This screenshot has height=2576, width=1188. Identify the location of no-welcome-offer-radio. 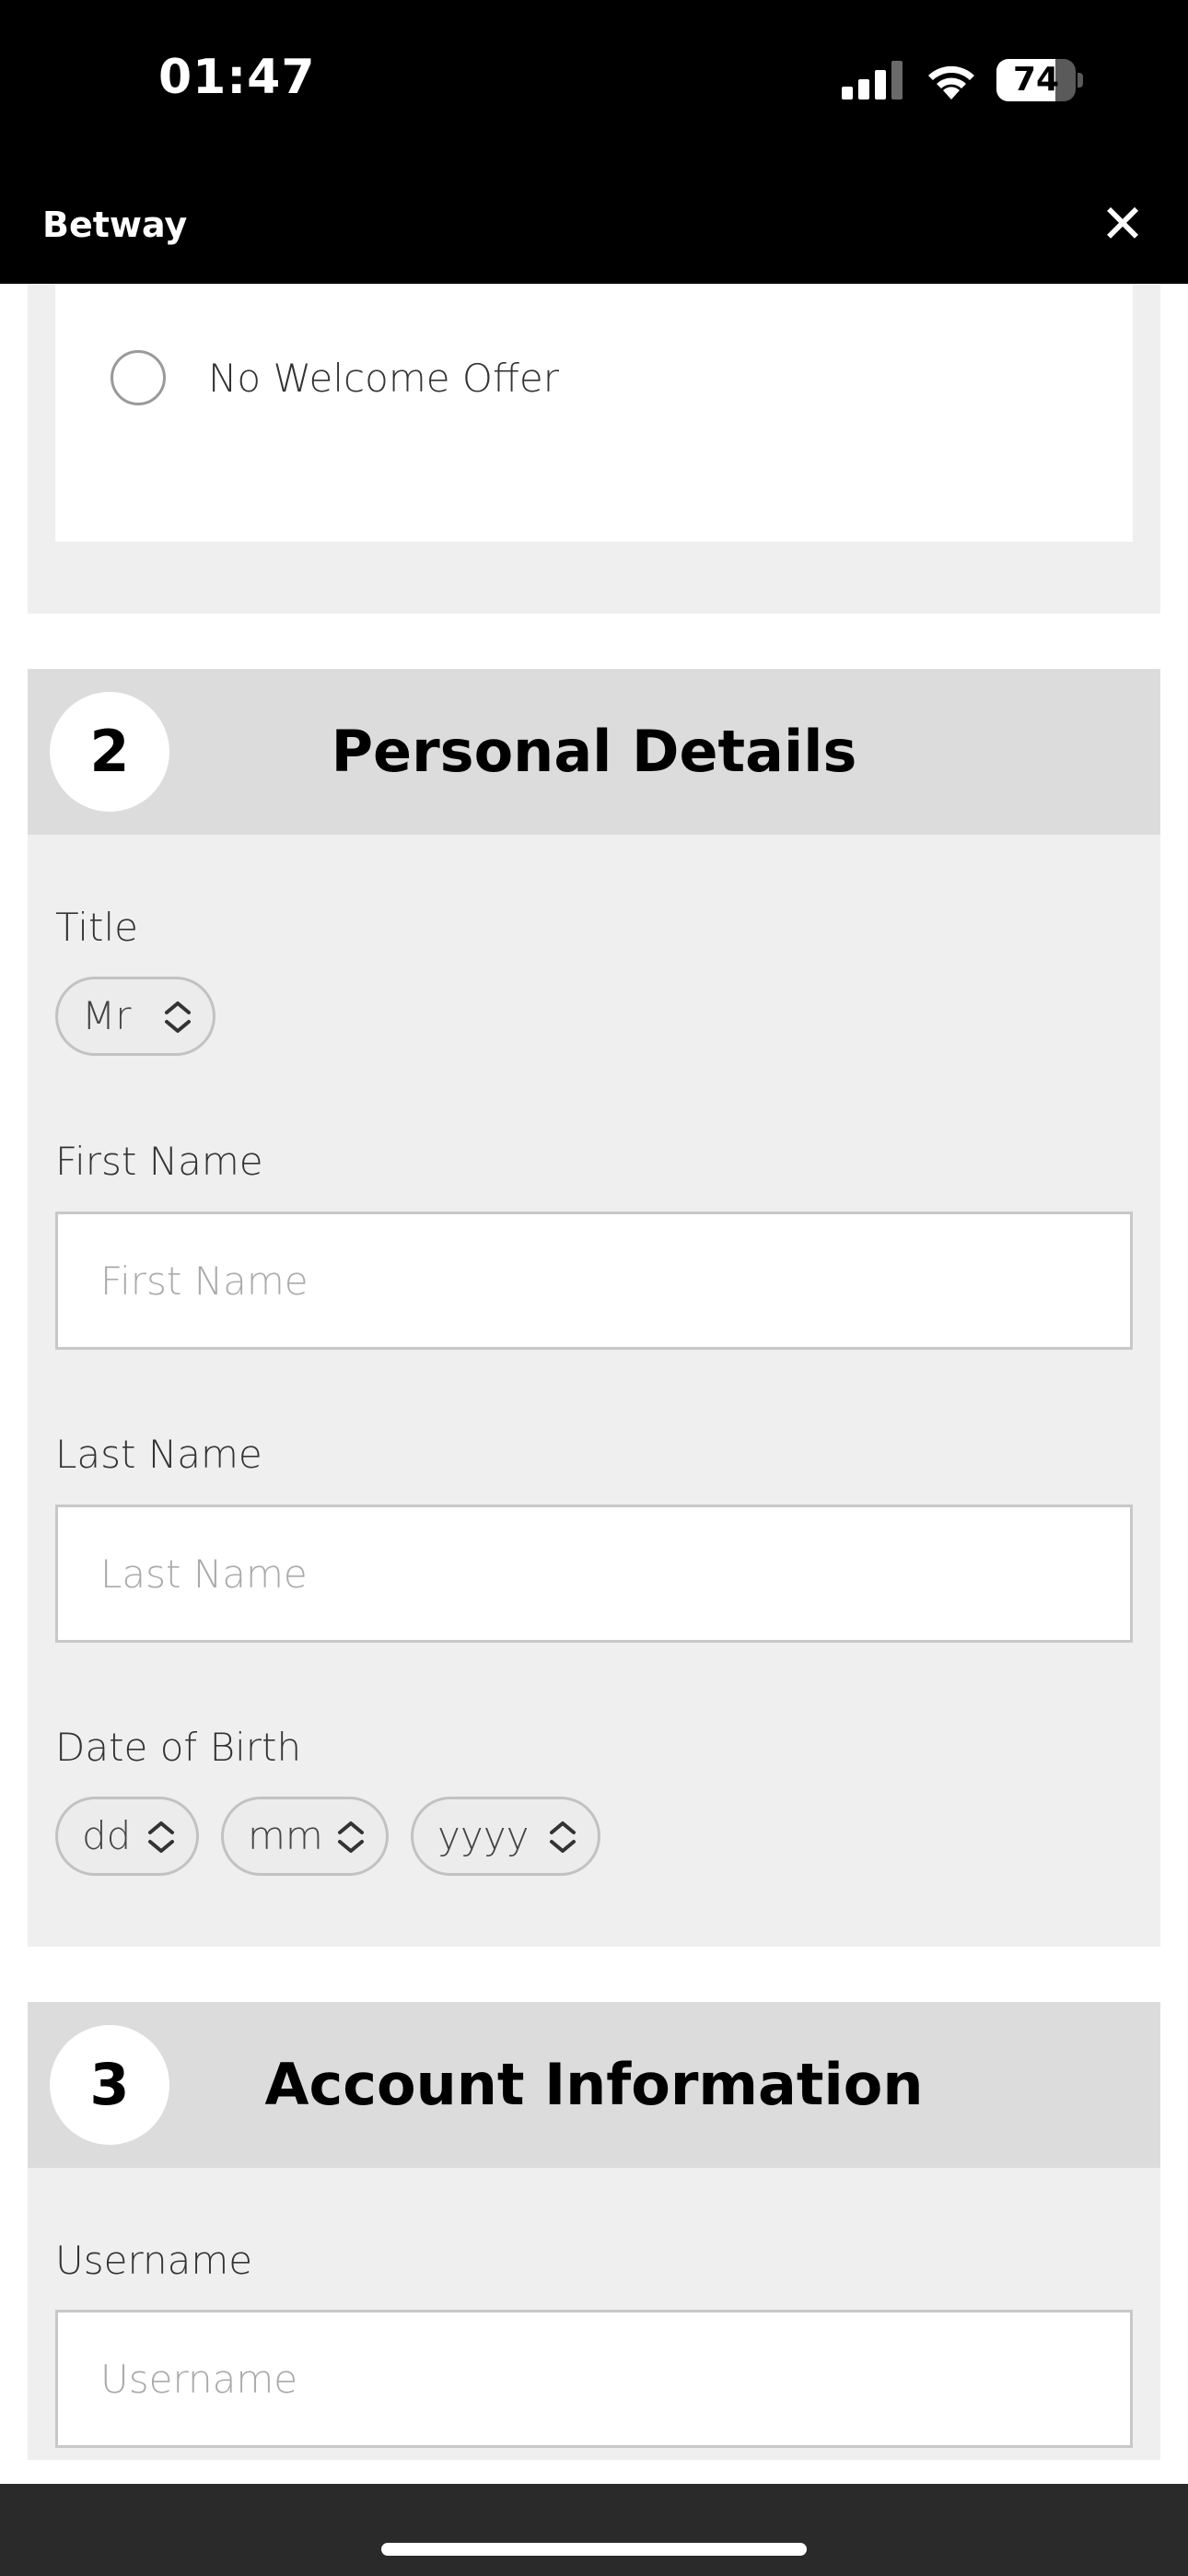
(138, 377).